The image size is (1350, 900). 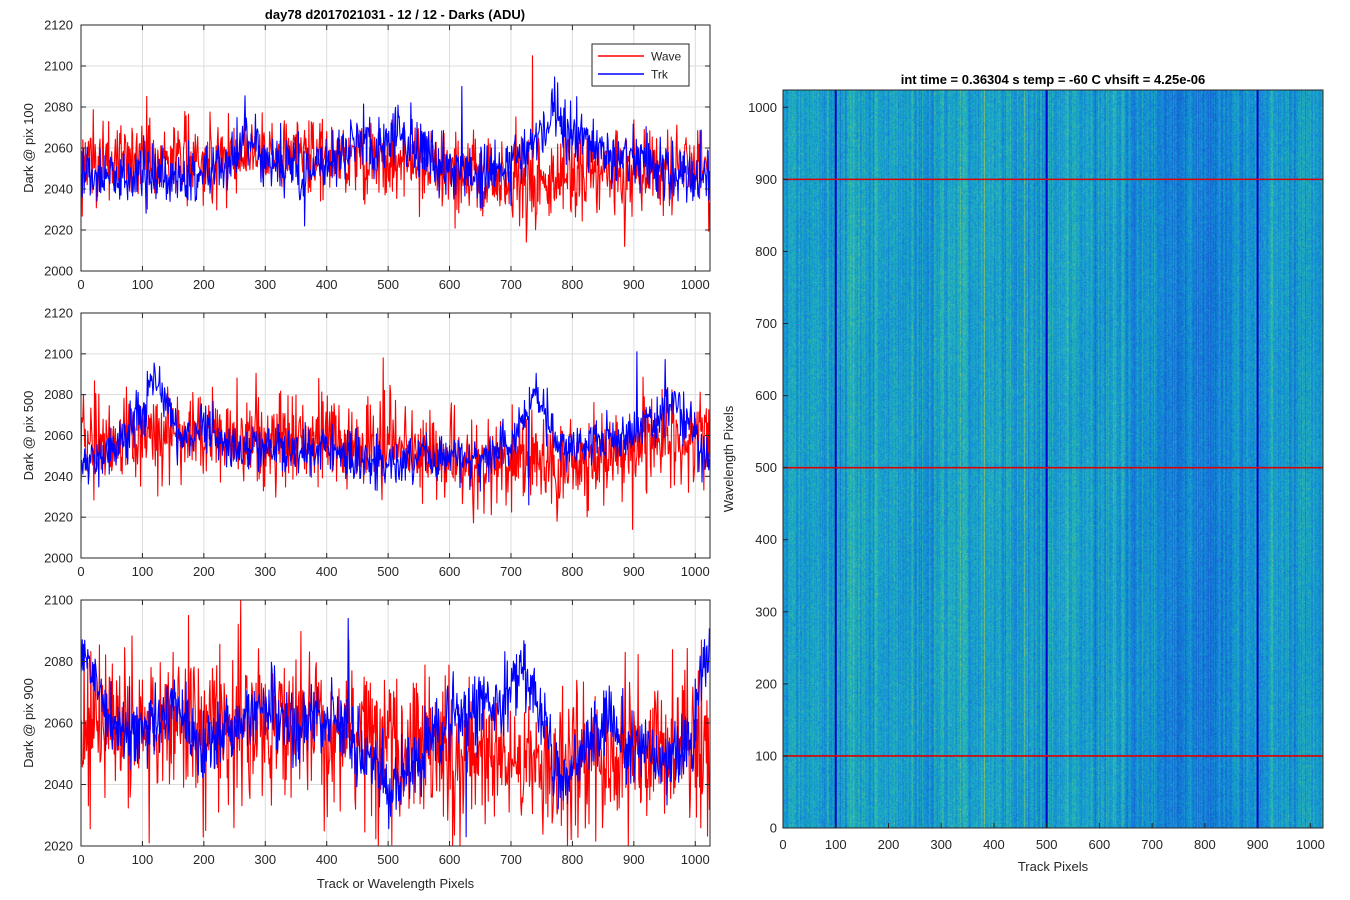 I want to click on y-tick-label: 0, so click(x=773, y=828).